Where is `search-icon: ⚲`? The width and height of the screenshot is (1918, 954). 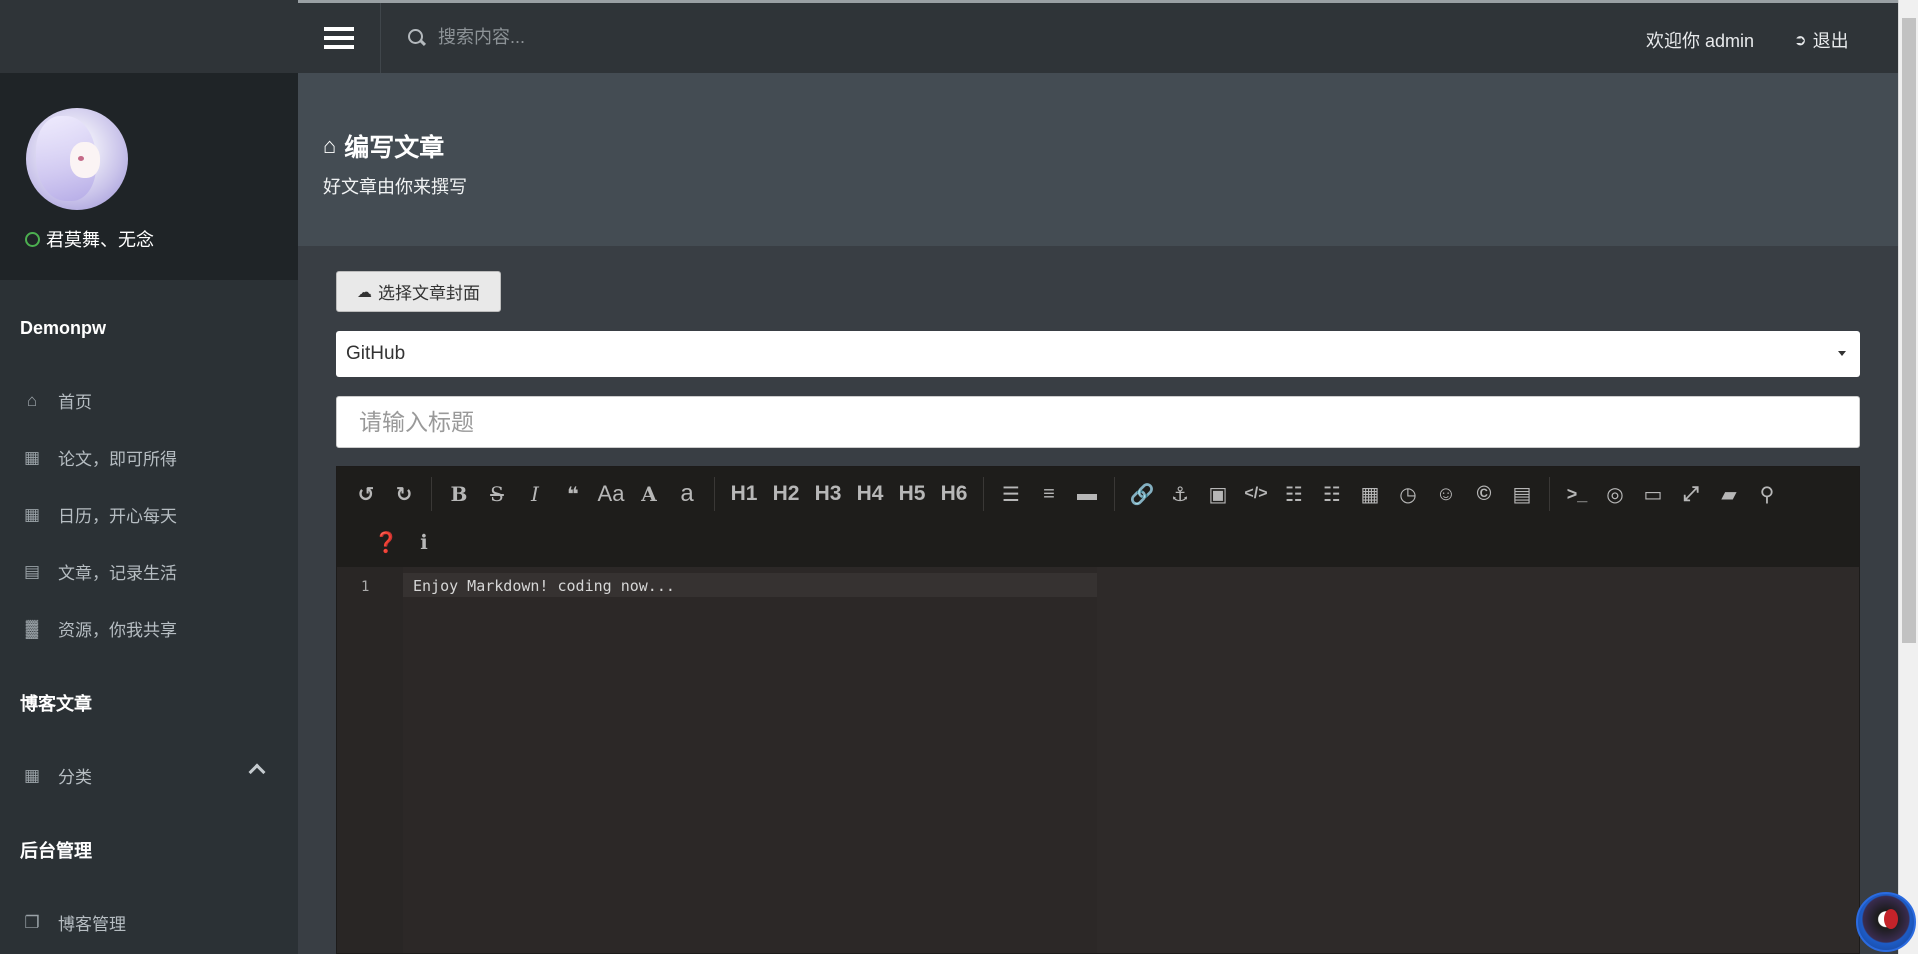 search-icon: ⚲ is located at coordinates (1767, 494).